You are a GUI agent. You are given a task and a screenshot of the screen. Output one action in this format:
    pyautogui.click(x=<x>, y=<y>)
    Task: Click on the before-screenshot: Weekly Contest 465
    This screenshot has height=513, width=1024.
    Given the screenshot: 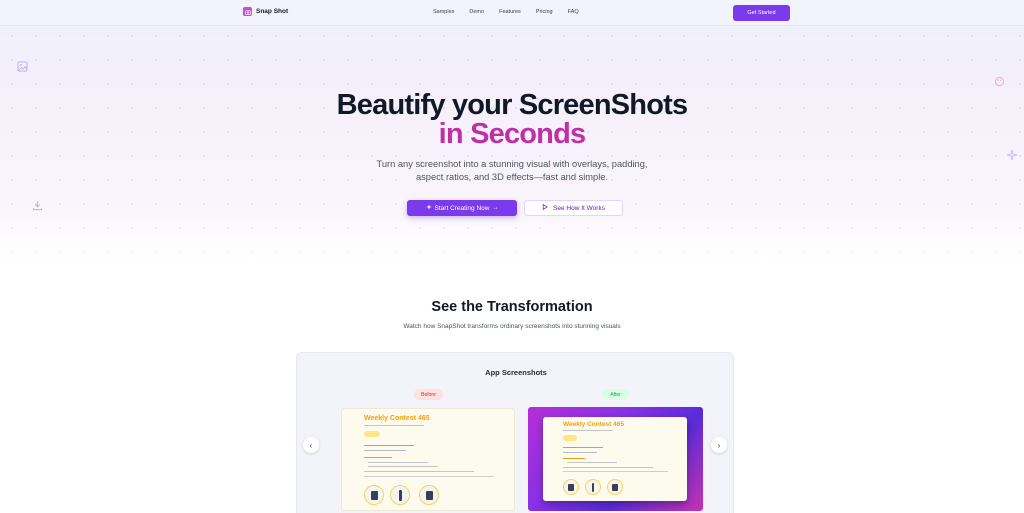 What is the action you would take?
    pyautogui.click(x=428, y=459)
    